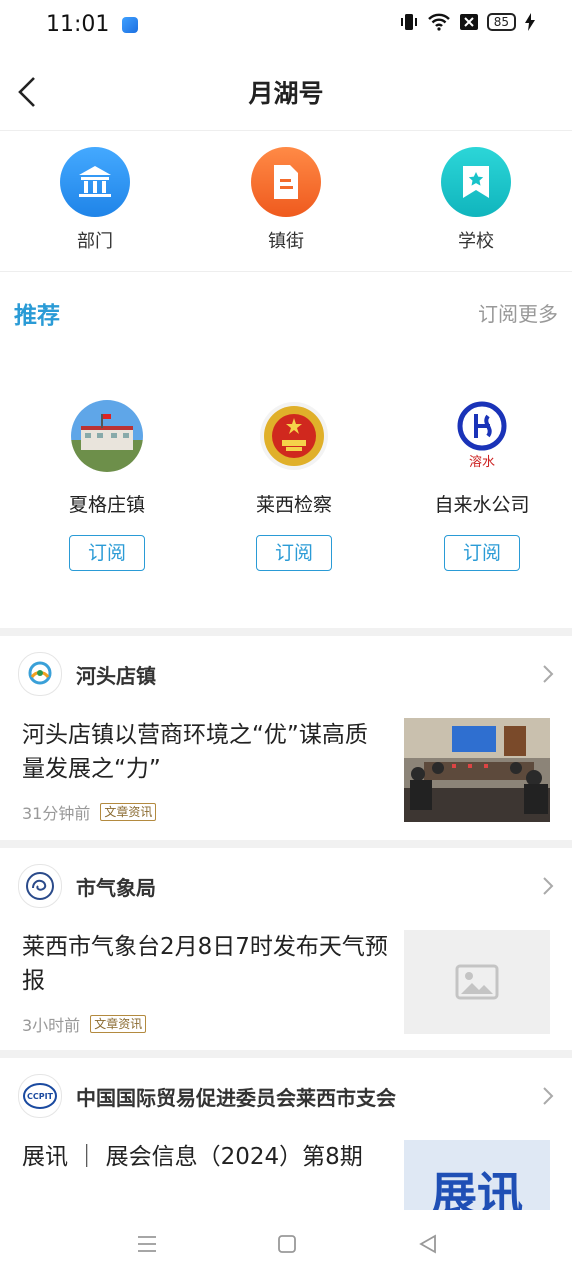  Describe the element at coordinates (286, 182) in the screenshot. I see `document-icon` at that location.